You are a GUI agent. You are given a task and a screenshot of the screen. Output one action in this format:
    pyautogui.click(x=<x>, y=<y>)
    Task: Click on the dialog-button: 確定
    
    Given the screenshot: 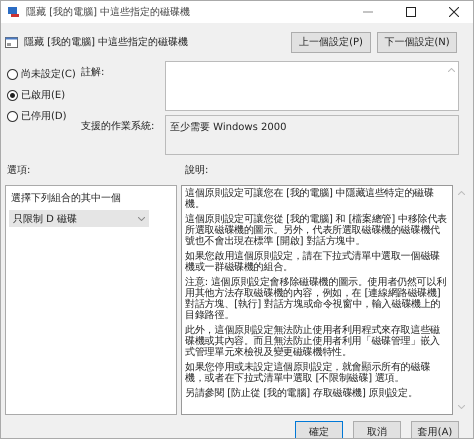 What is the action you would take?
    pyautogui.click(x=319, y=429)
    